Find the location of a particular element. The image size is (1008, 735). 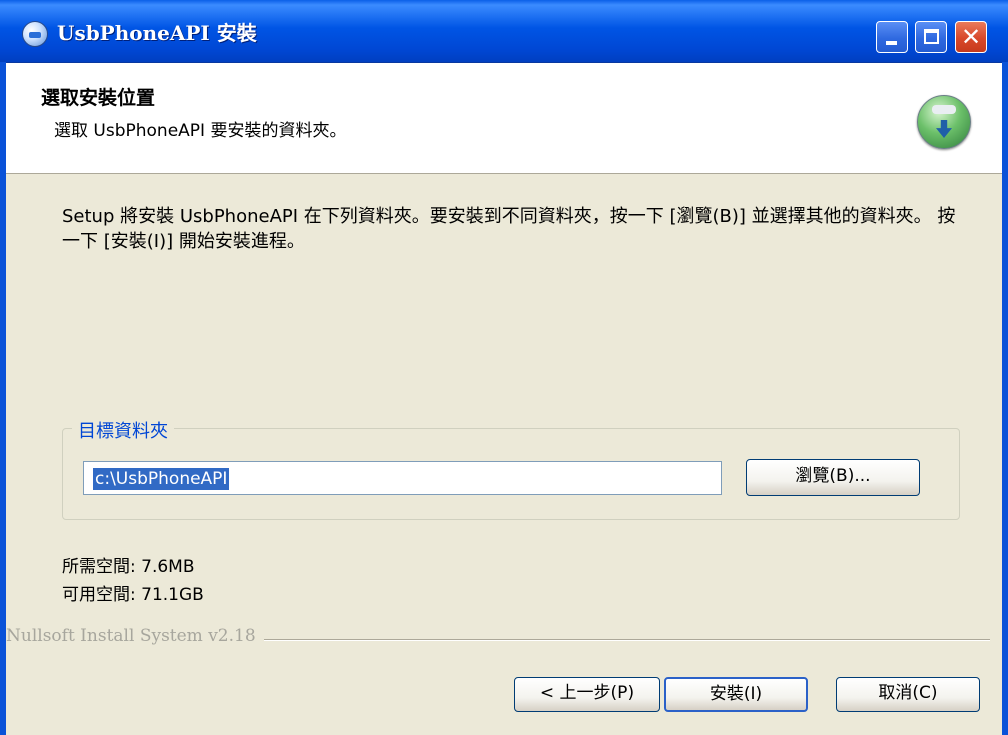

install-button: 安裝(I) is located at coordinates (736, 694).